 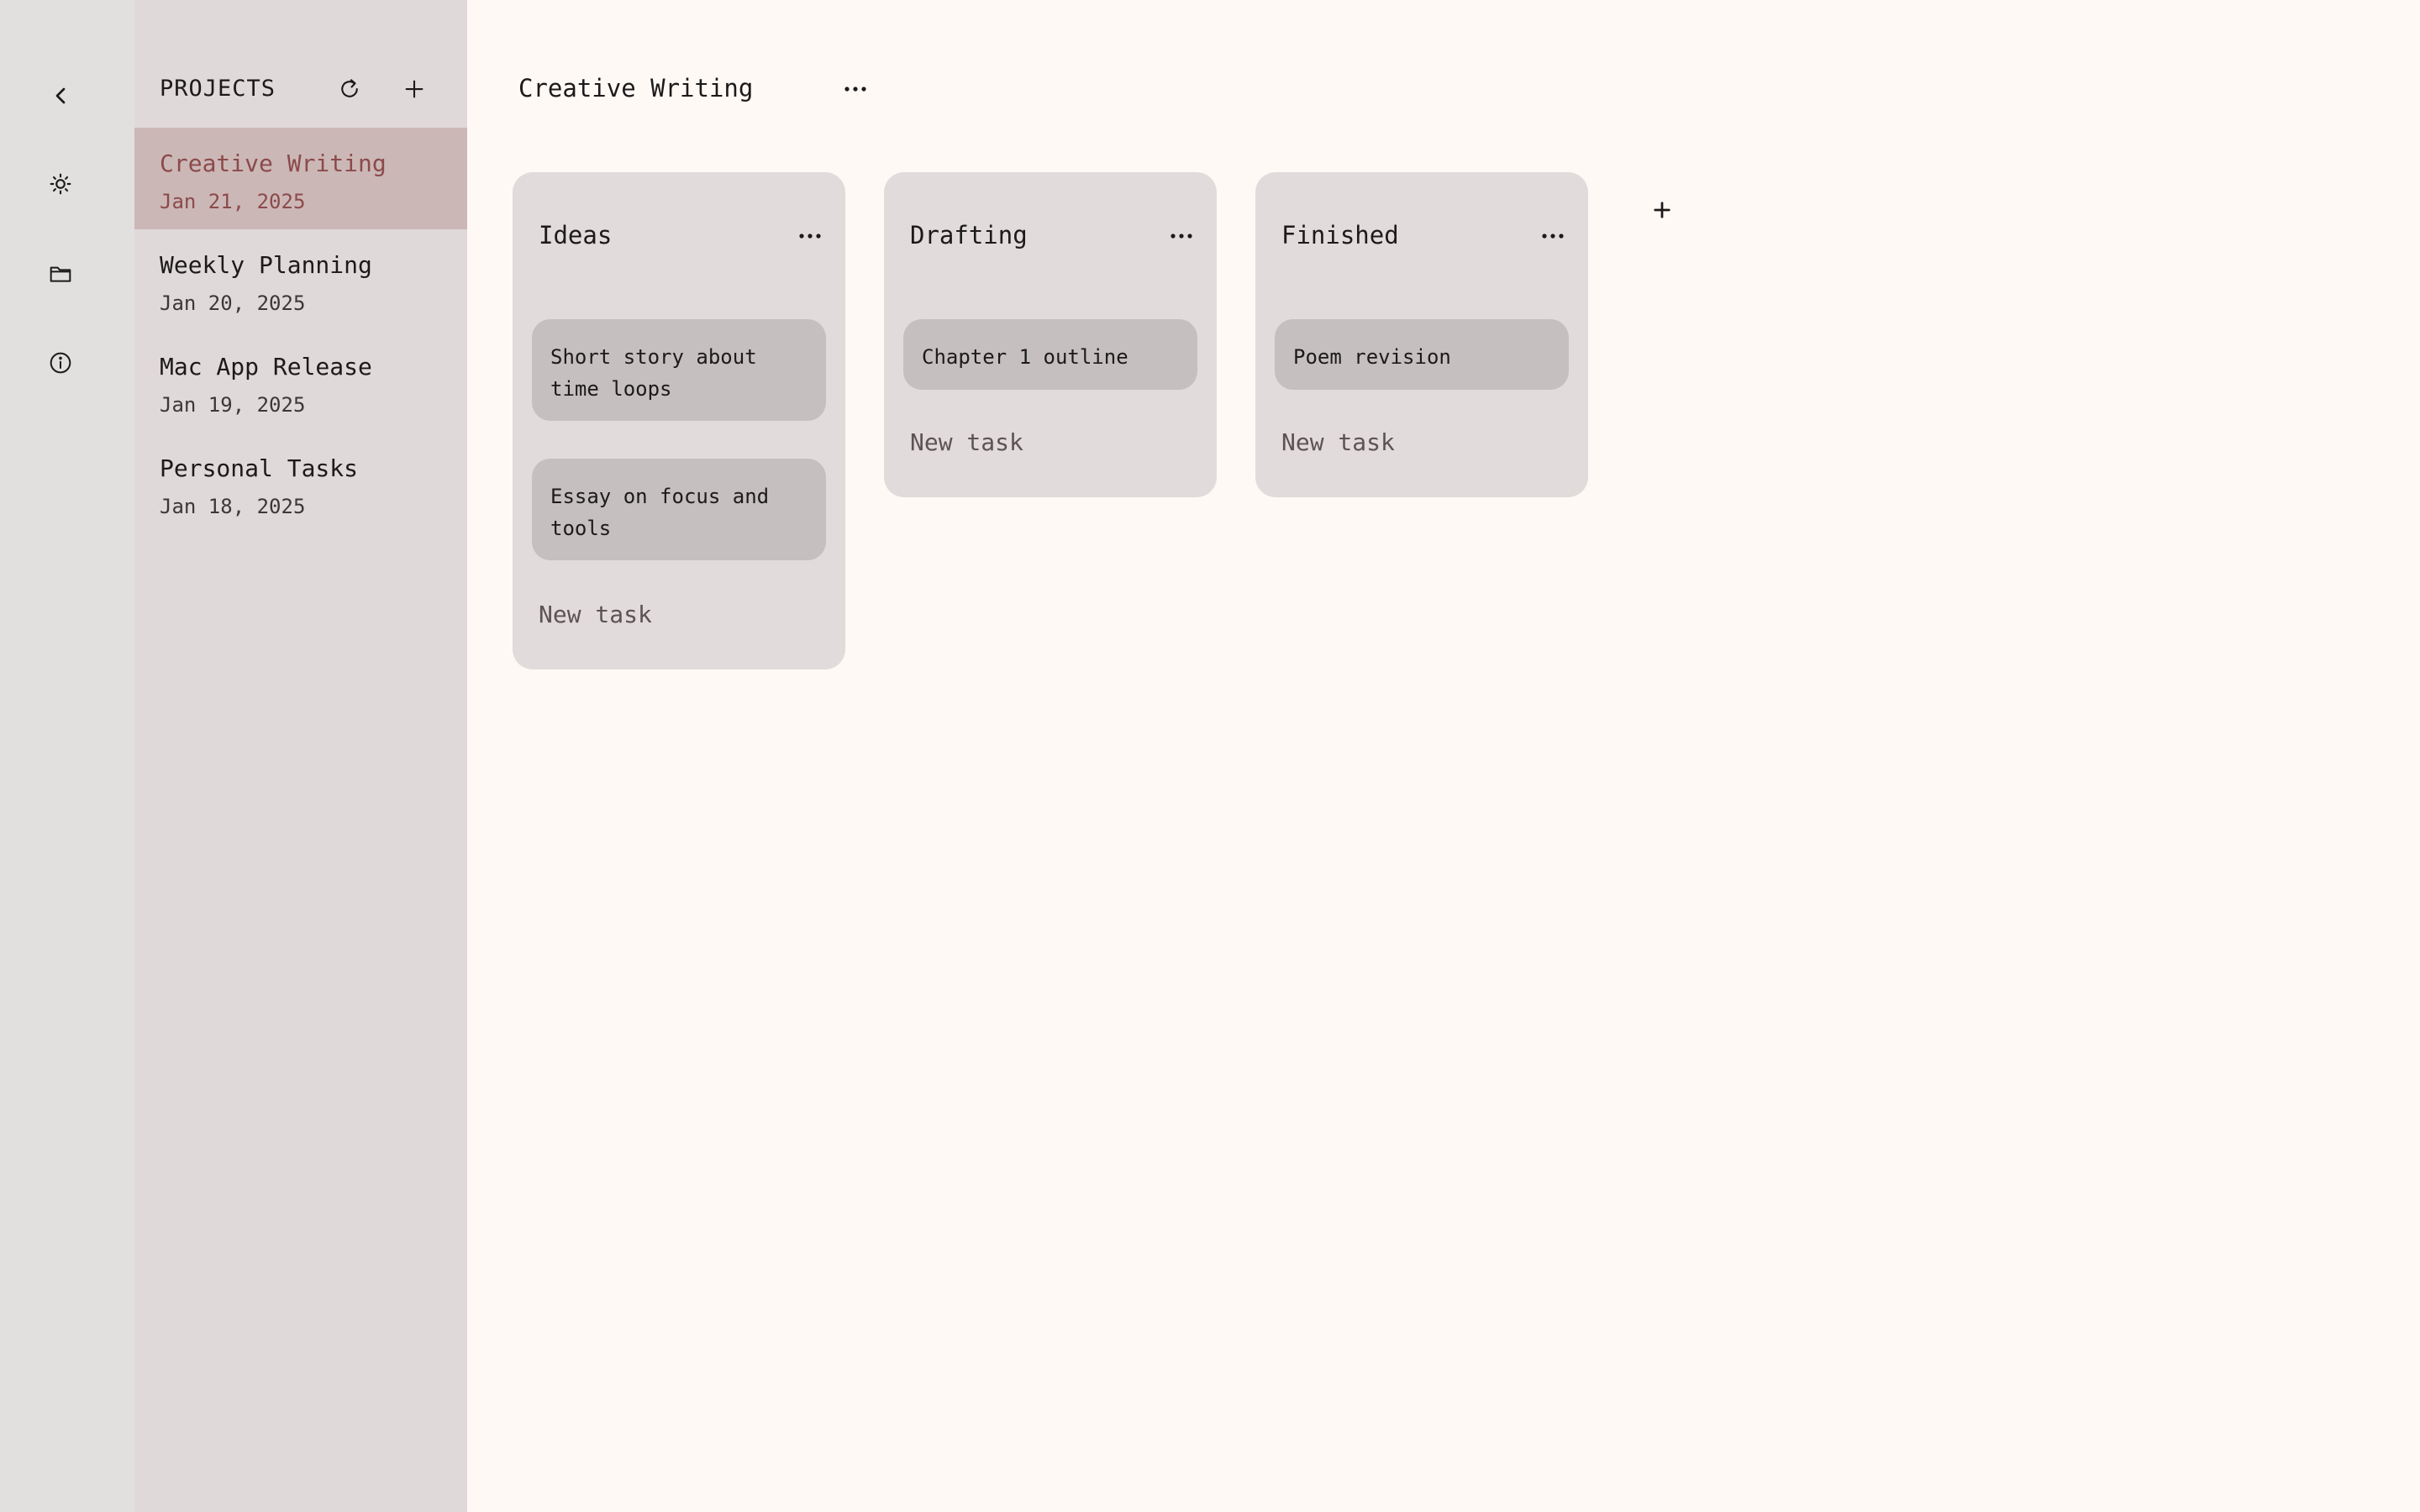 I want to click on board-title: Creative Writing, so click(x=636, y=88).